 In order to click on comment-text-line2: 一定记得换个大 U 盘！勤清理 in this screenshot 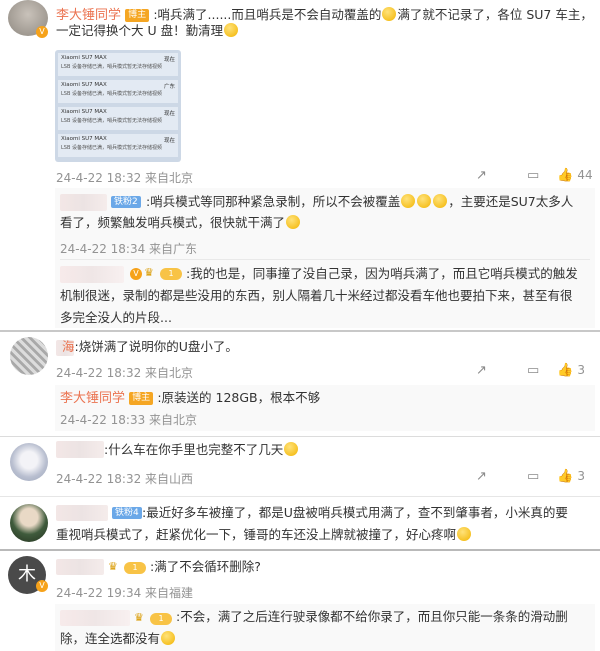, I will do `click(147, 31)`.